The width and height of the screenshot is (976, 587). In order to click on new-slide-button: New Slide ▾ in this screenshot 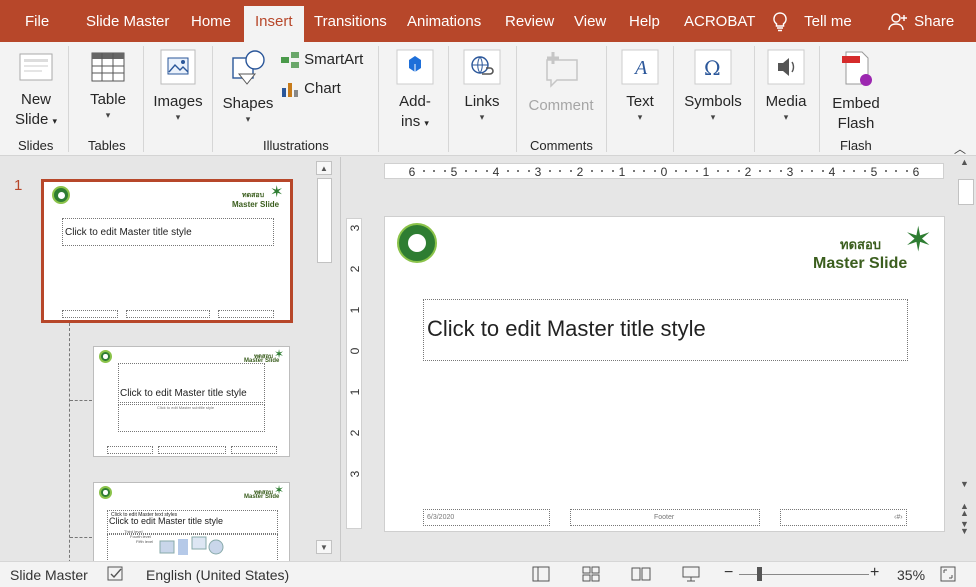, I will do `click(36, 90)`.